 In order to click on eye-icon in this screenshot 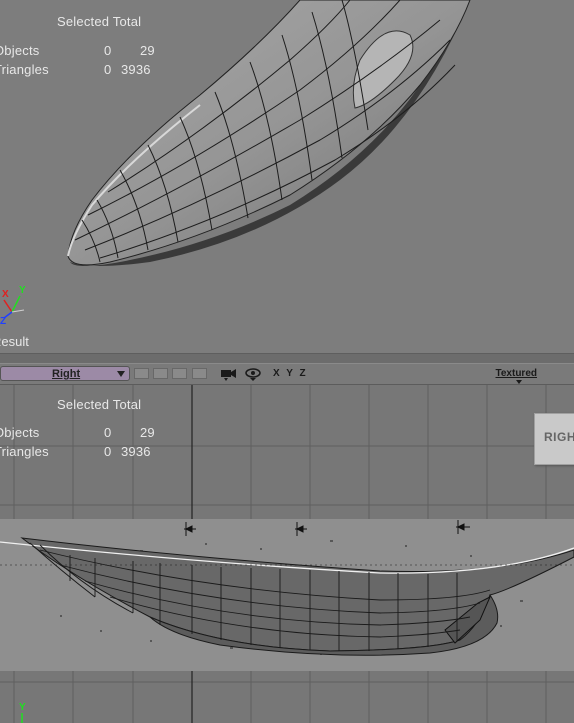, I will do `click(253, 374)`.